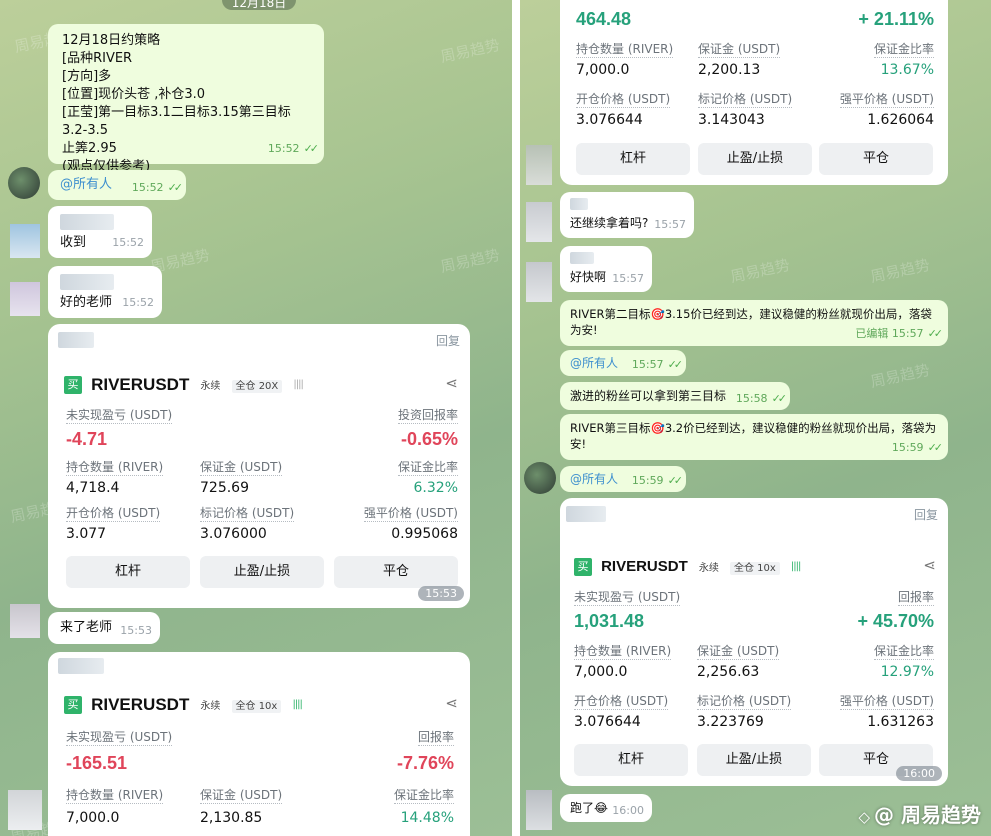 This screenshot has height=836, width=991. Describe the element at coordinates (864, 817) in the screenshot. I see `brand-logo-icon: ◇` at that location.